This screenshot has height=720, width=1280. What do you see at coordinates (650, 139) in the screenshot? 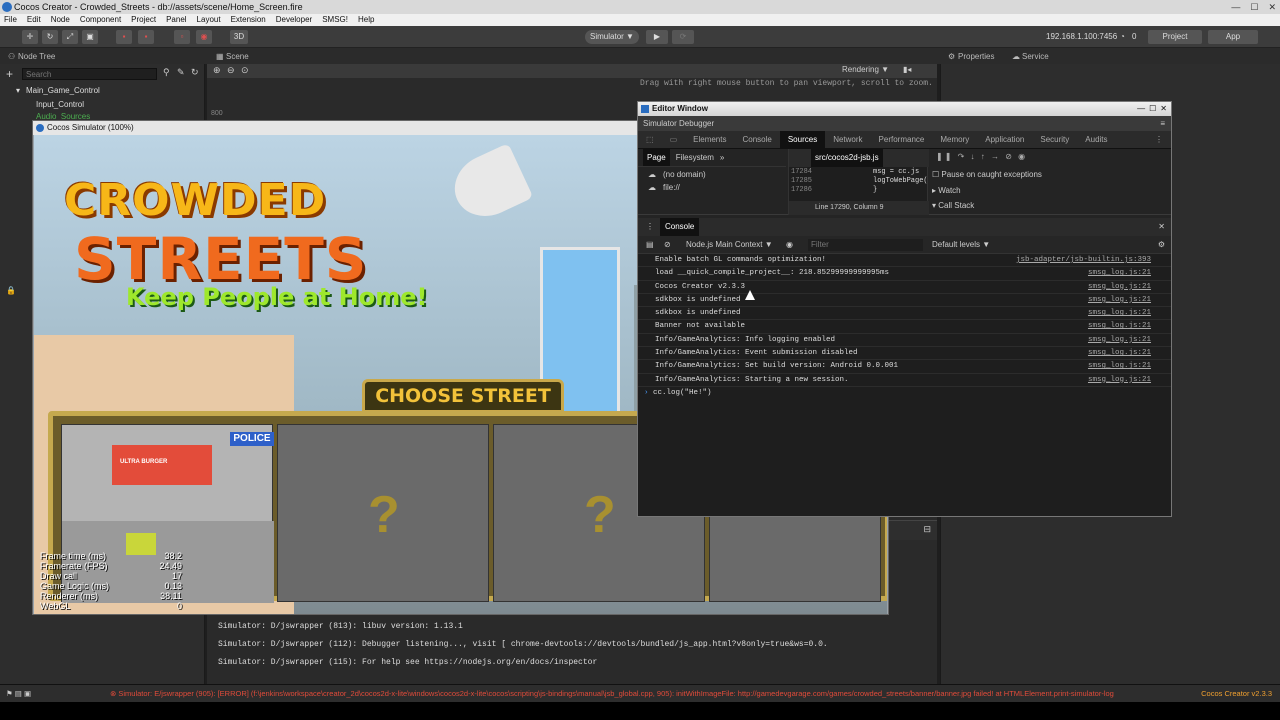
I see `inspect-icon: ⬚` at bounding box center [650, 139].